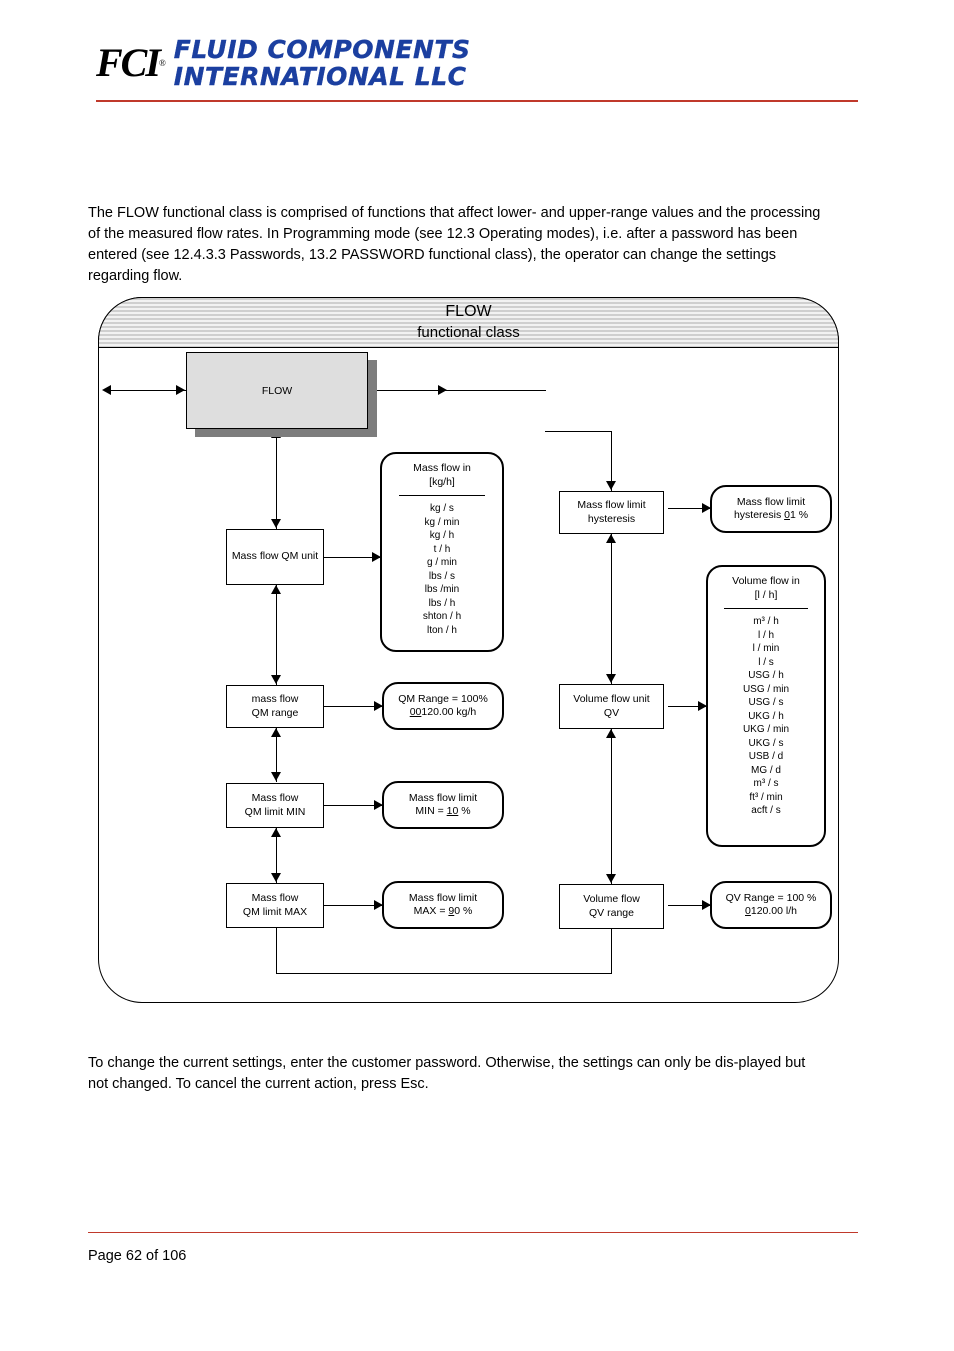 This screenshot has width=954, height=1351. What do you see at coordinates (431, 911) in the screenshot?
I see `limit-max-prefix: MAX =` at bounding box center [431, 911].